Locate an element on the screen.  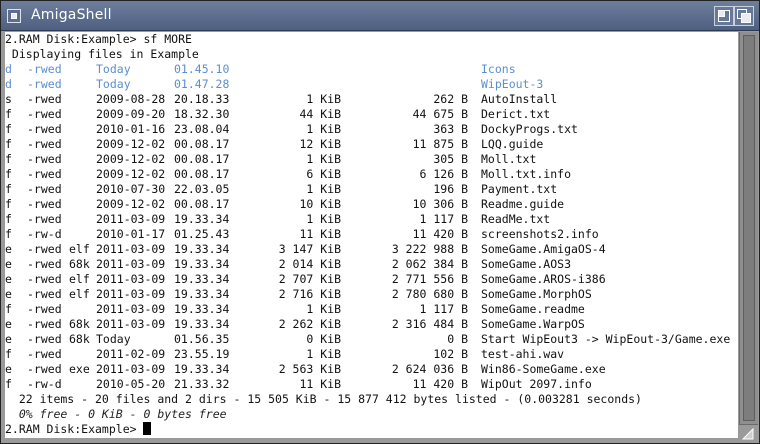
entry-size2: 10 306 B is located at coordinates (440, 204).